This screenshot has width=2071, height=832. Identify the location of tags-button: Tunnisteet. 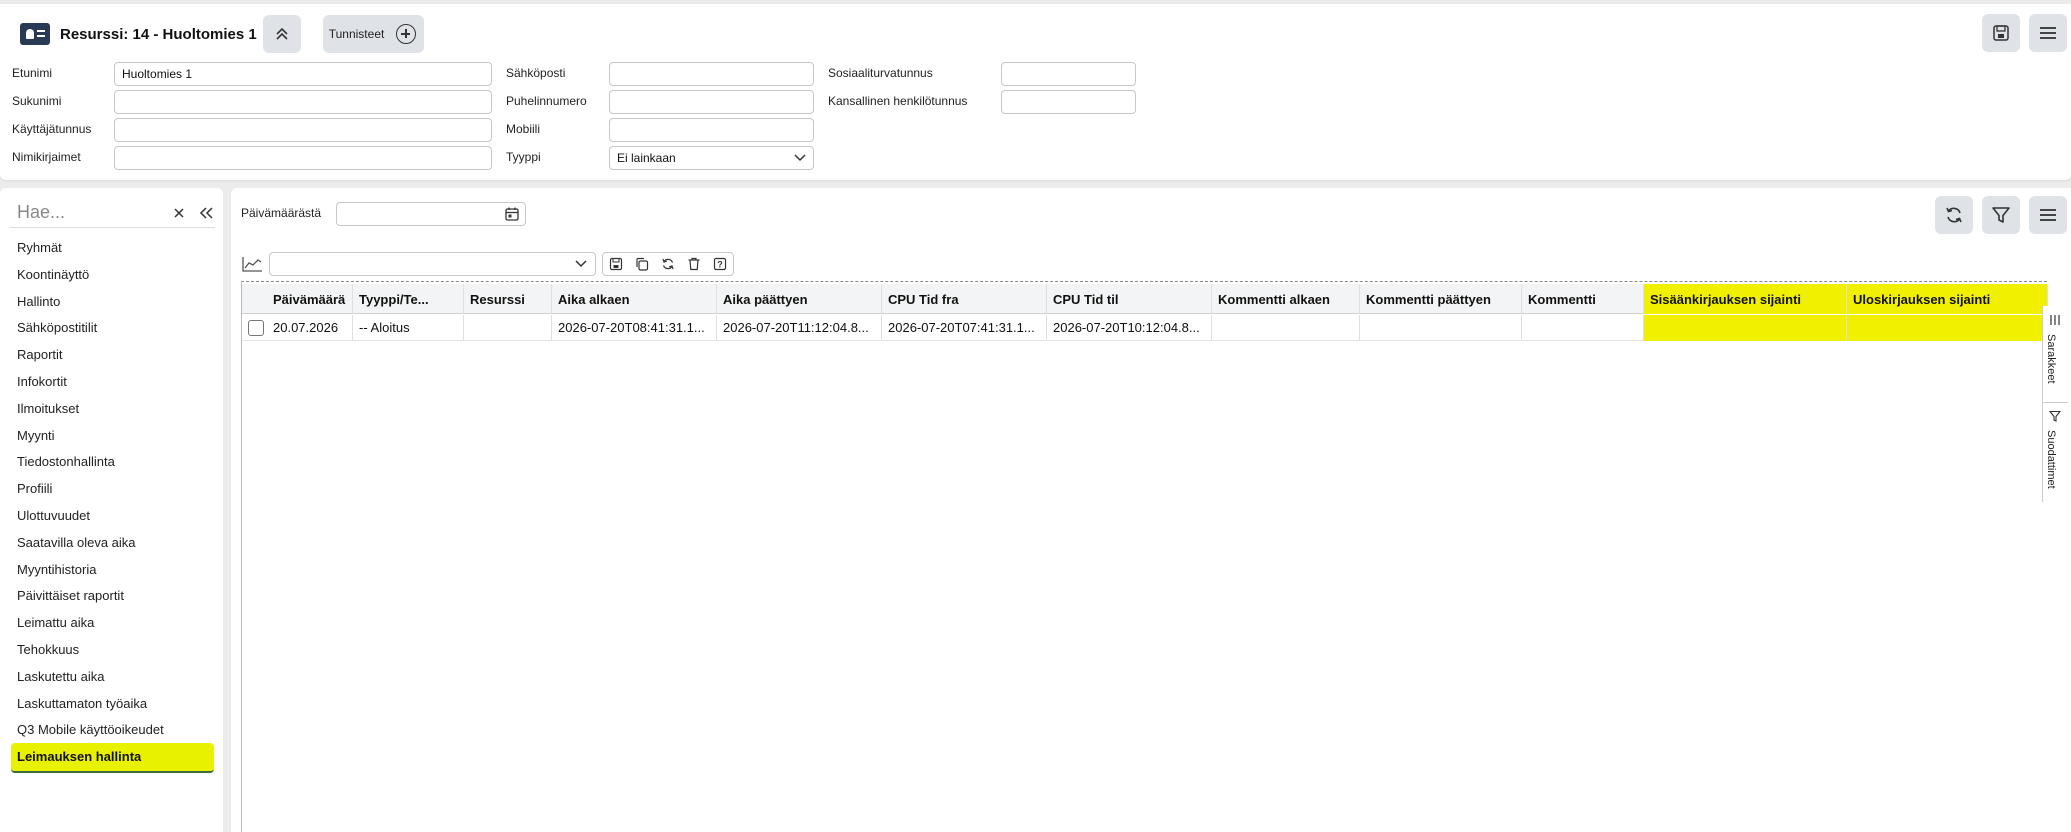
(373, 34).